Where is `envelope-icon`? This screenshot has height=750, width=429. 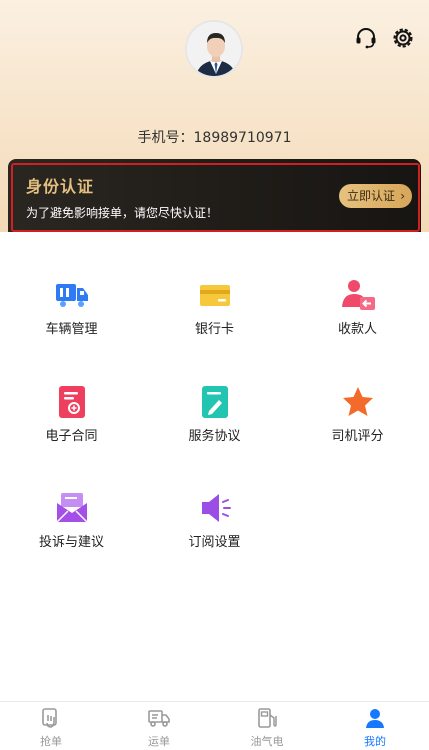
envelope-icon is located at coordinates (72, 508).